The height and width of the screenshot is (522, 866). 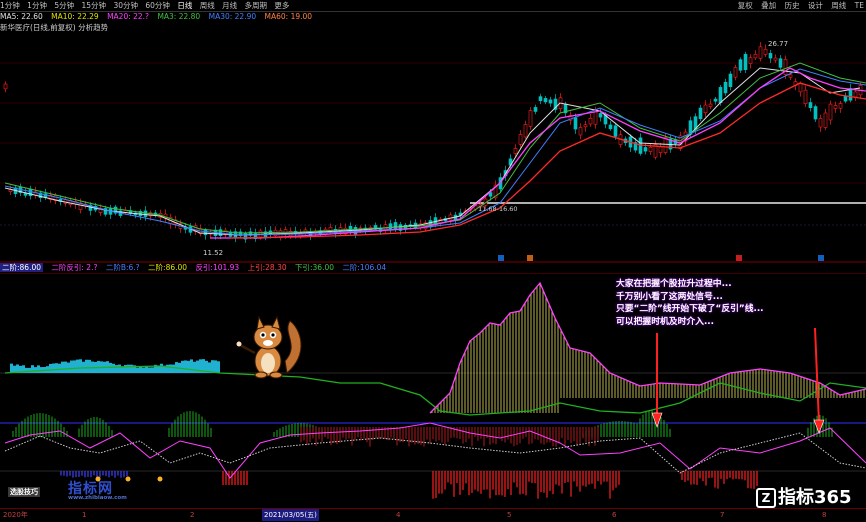 What do you see at coordinates (269, 347) in the screenshot?
I see `squirrel-icon` at bounding box center [269, 347].